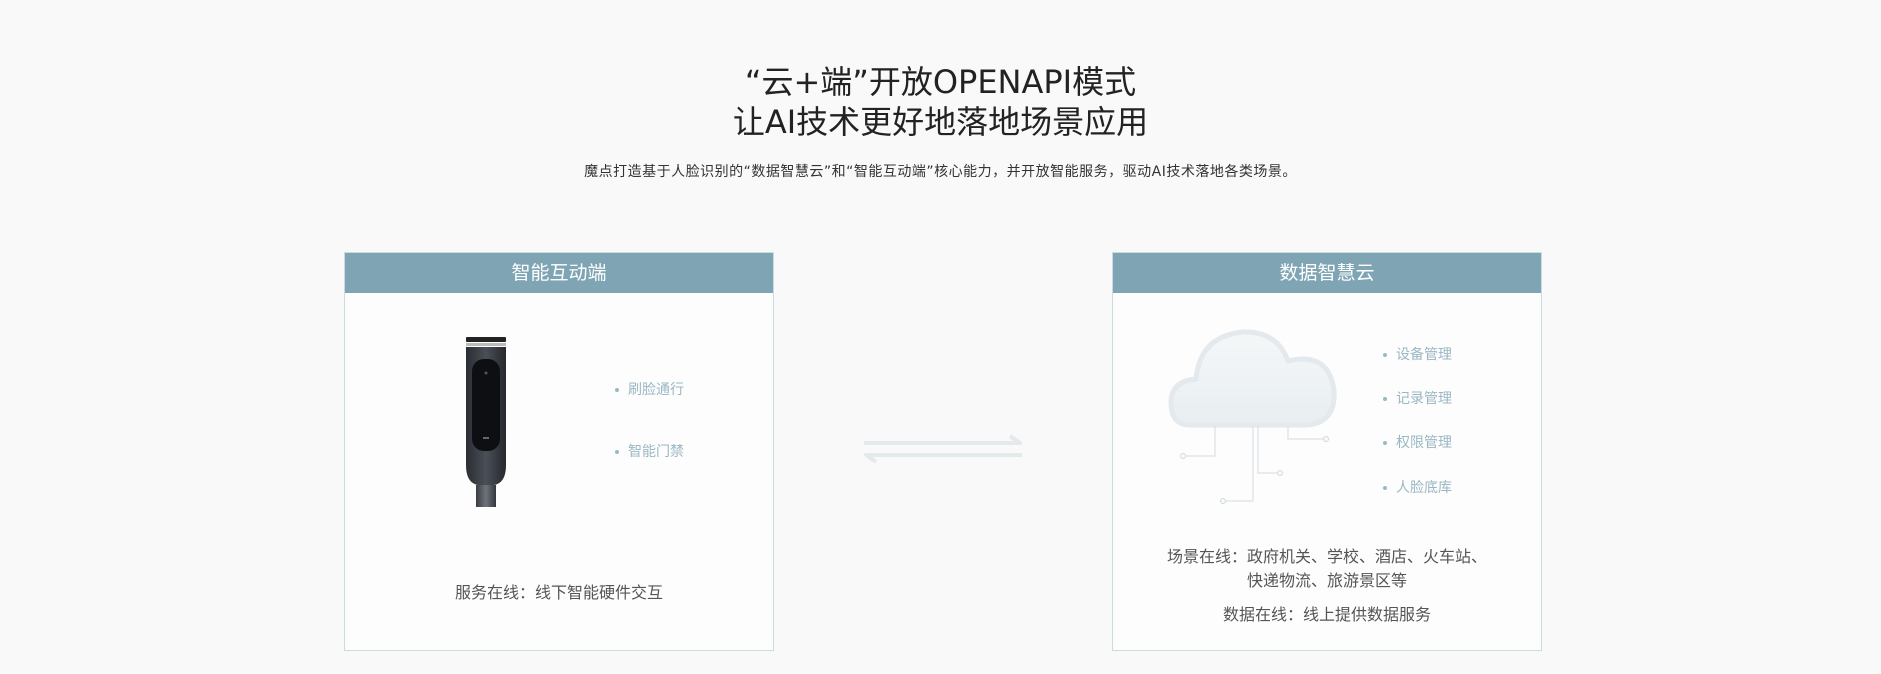  I want to click on data-cloud-title: 数据智慧云, so click(1327, 273).